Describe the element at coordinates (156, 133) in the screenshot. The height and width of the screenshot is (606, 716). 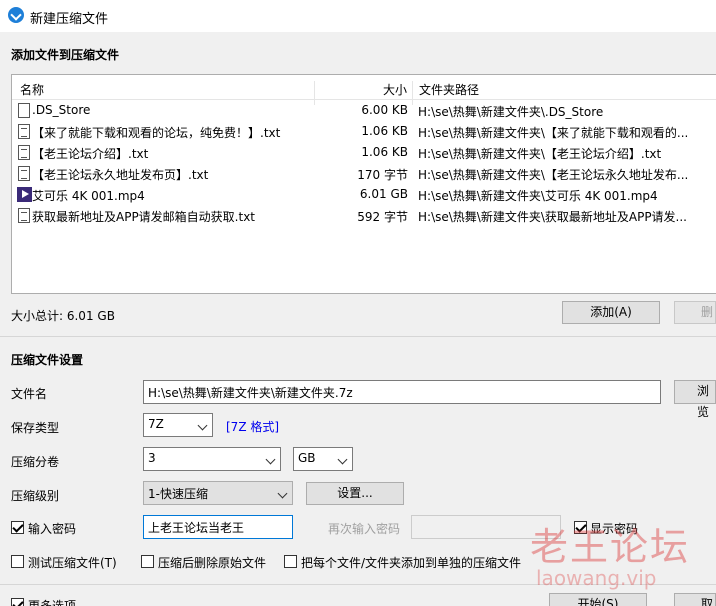
I see `file-name: 【来了就能下载和观看的论坛，纯免费！】.txt` at that location.